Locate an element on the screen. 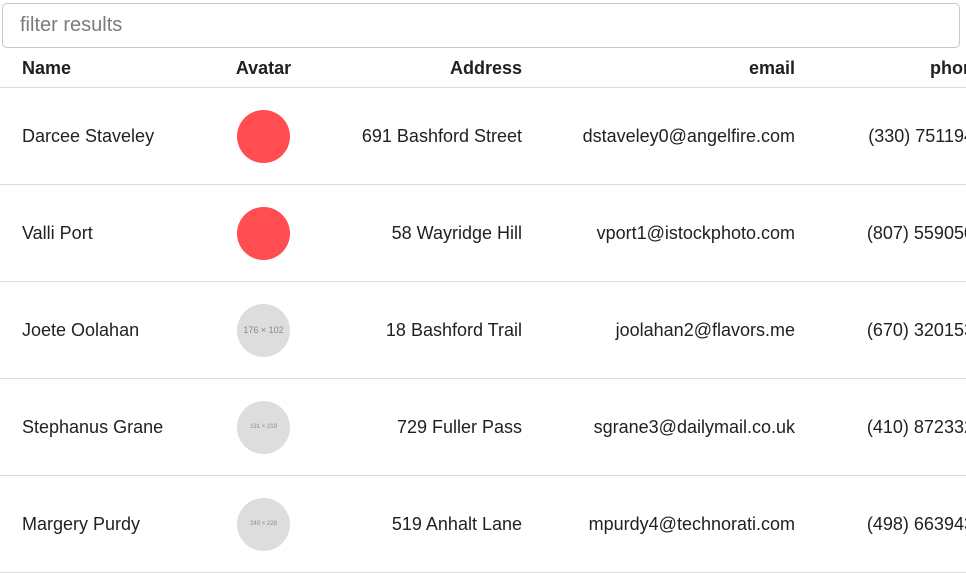 The image size is (966, 573). filter-results-input is located at coordinates (481, 25).